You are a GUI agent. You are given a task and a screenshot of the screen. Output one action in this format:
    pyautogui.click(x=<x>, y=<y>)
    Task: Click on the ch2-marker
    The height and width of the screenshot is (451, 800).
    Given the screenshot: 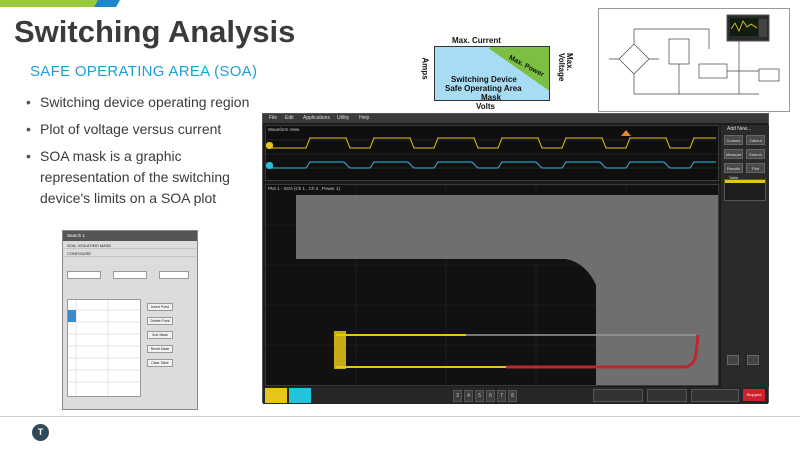 What is the action you would take?
    pyautogui.click(x=269, y=165)
    